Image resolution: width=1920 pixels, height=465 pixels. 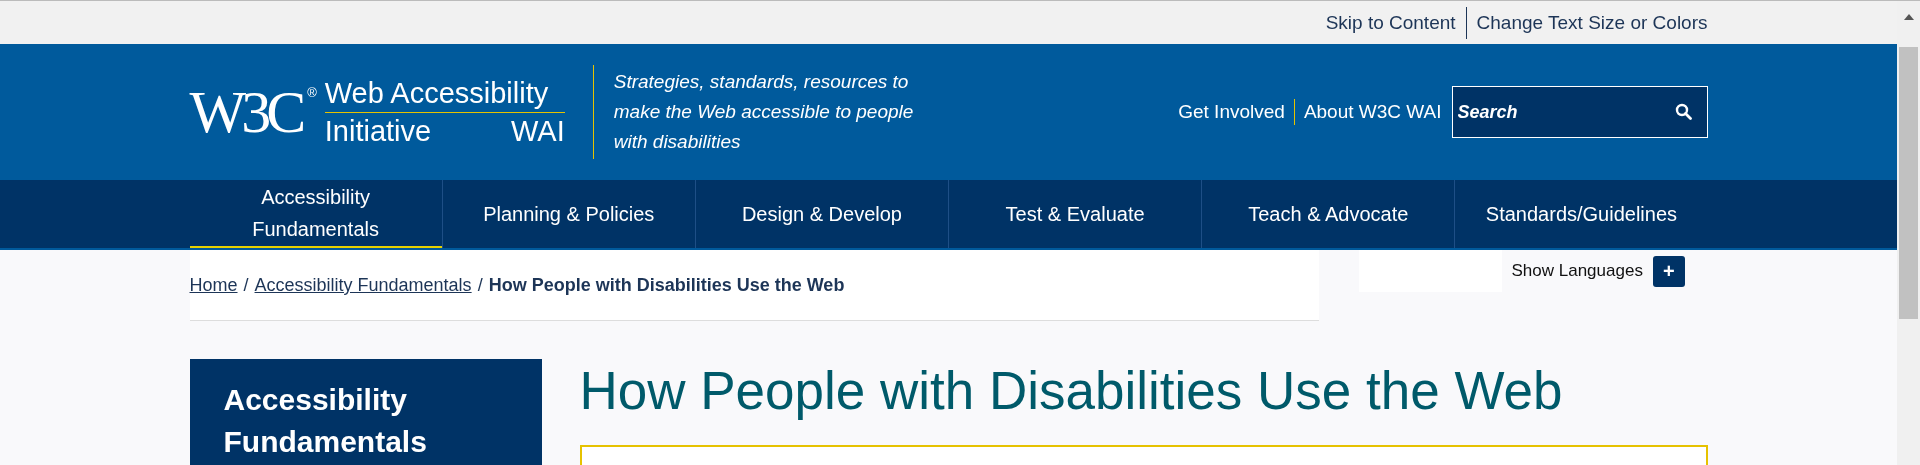 I want to click on nav-tab: Design & Develop, so click(x=821, y=214).